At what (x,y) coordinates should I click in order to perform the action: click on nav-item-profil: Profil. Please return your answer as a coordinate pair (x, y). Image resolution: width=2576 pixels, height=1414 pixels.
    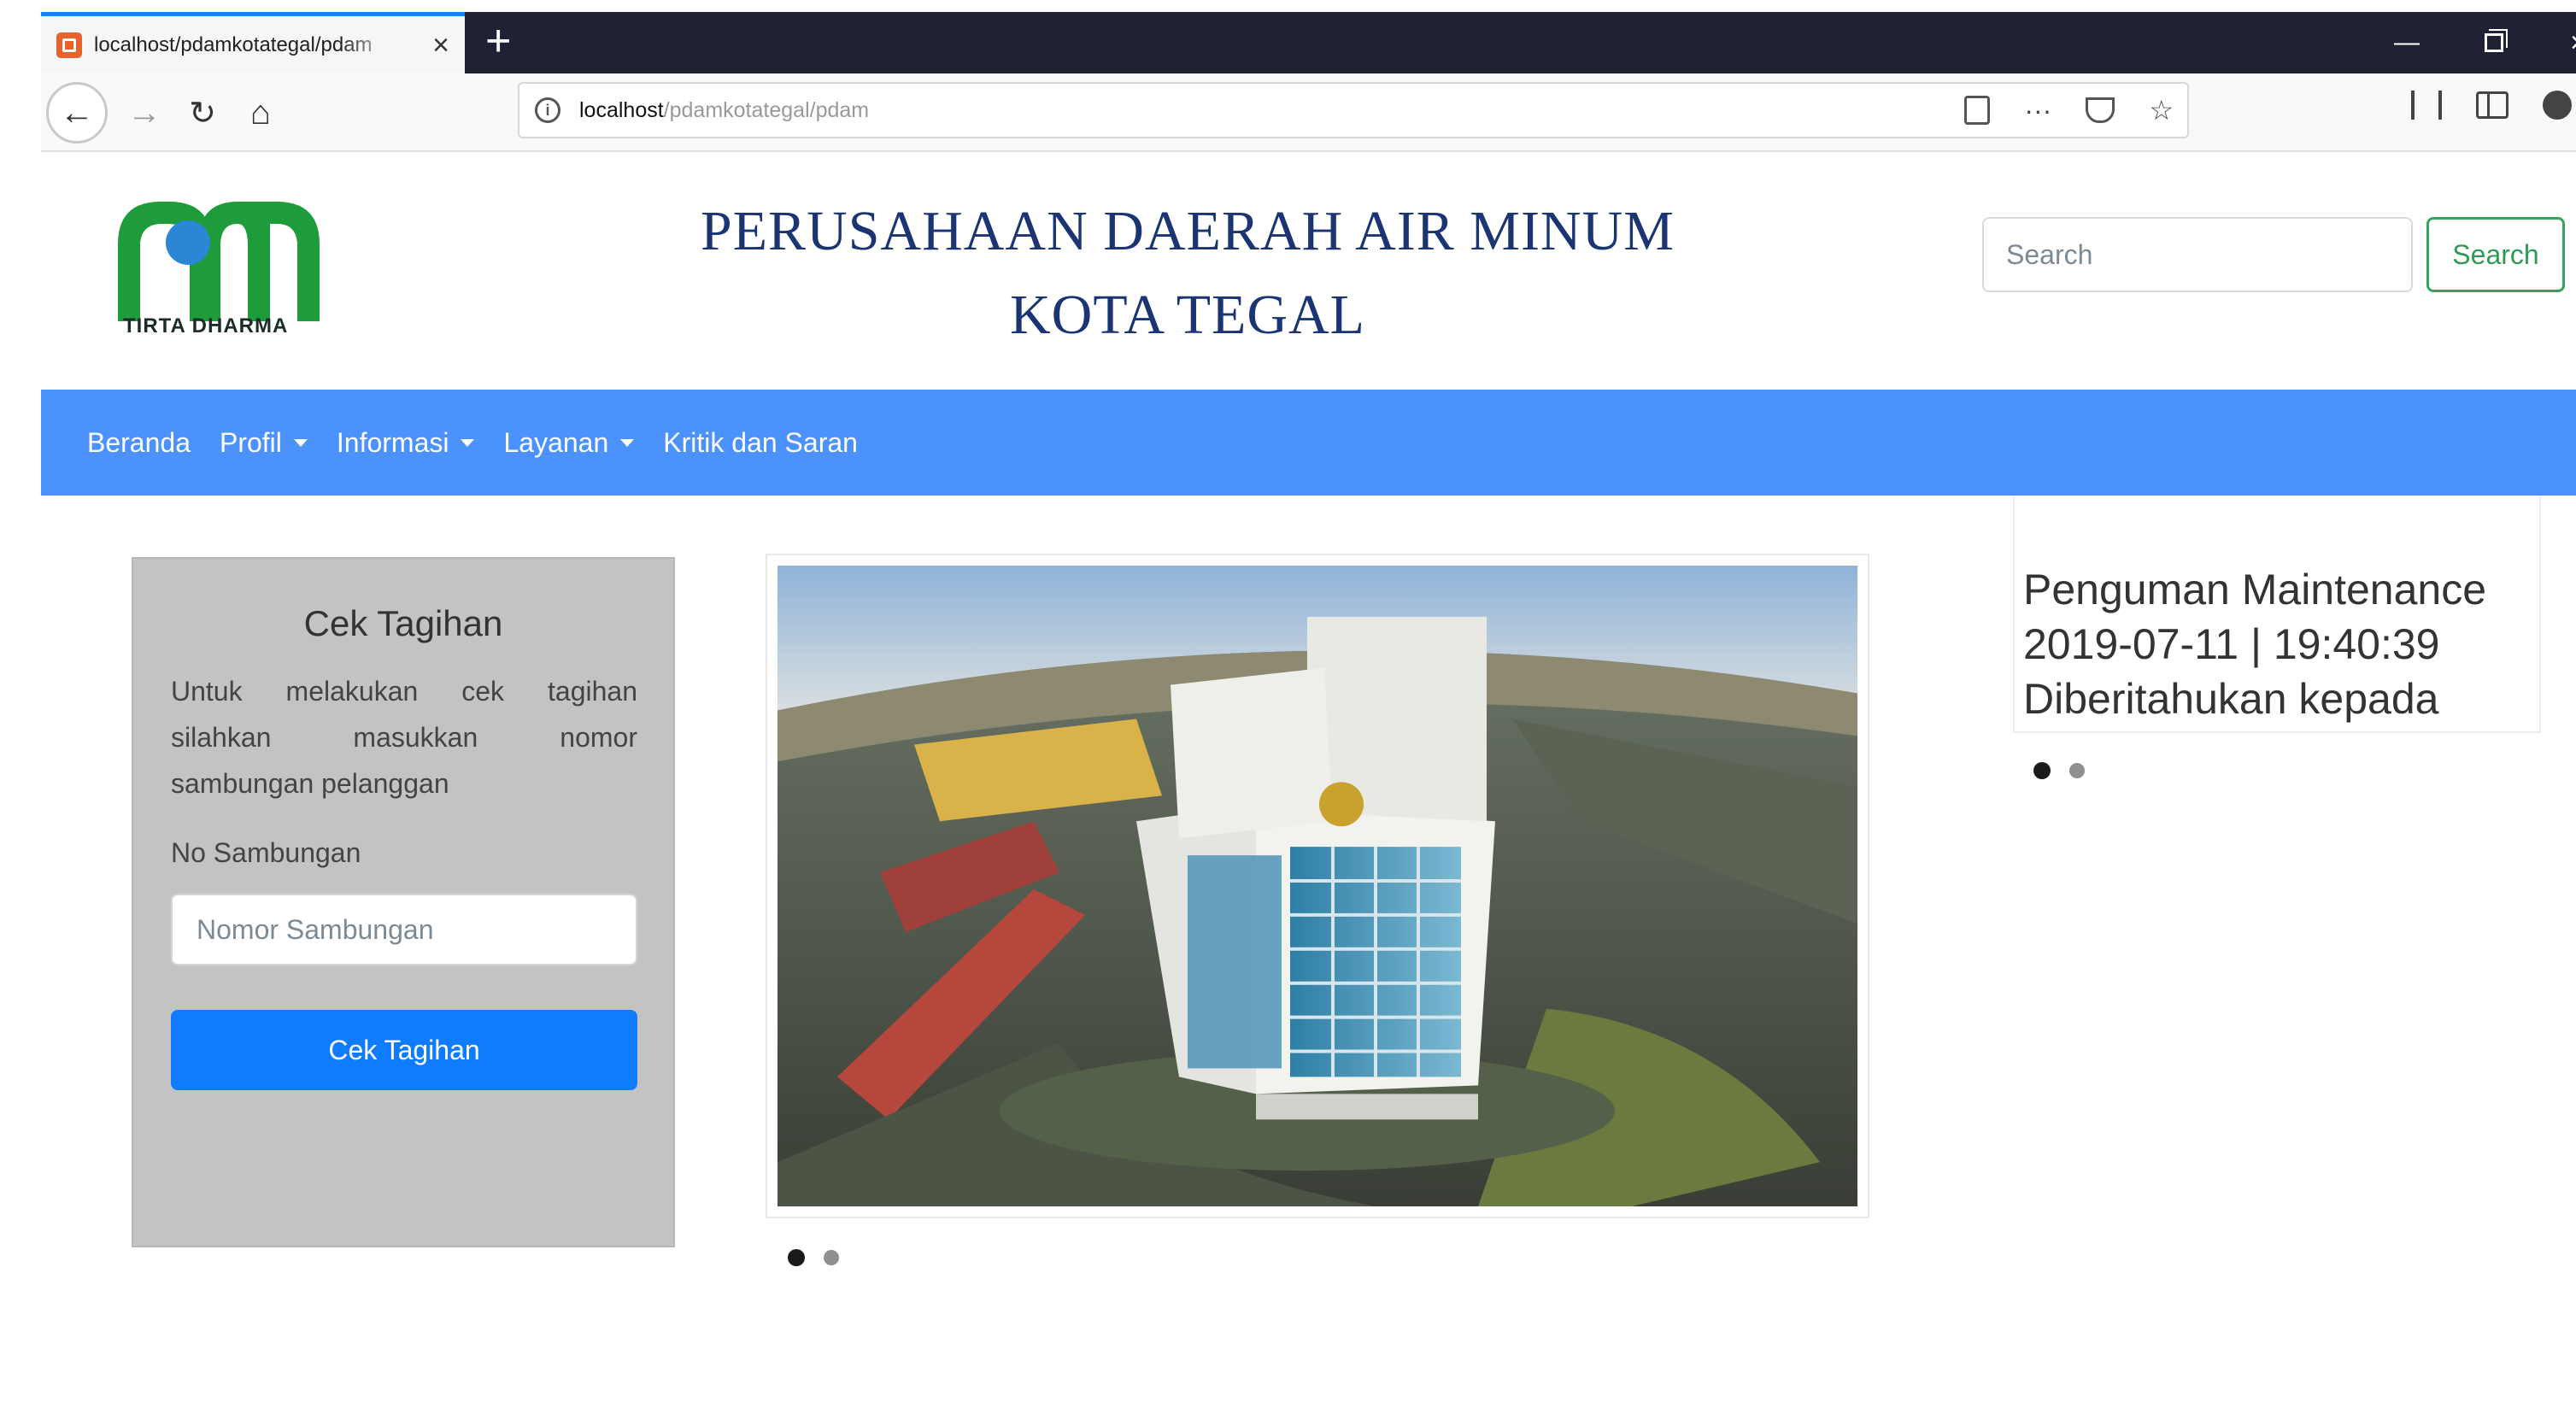
    Looking at the image, I should click on (264, 443).